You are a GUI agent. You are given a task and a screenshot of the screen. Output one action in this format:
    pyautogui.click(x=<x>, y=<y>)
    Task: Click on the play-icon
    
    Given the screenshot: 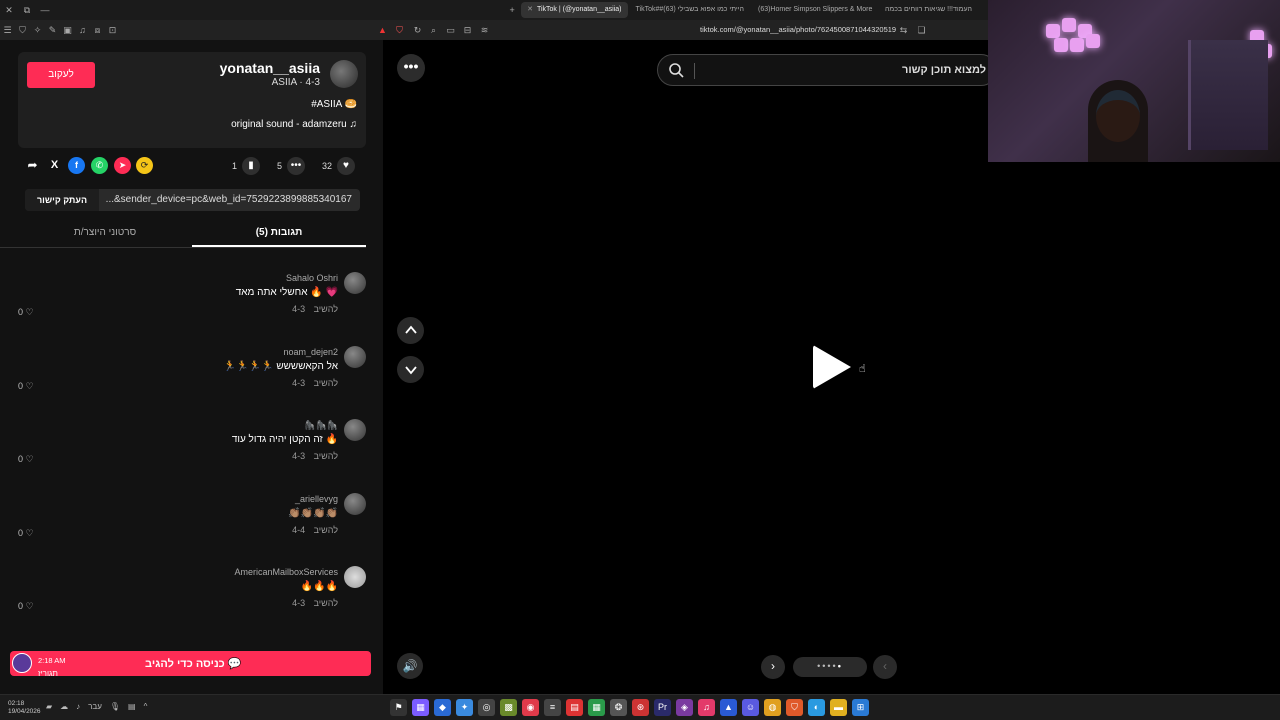 What is the action you would take?
    pyautogui.click(x=832, y=367)
    